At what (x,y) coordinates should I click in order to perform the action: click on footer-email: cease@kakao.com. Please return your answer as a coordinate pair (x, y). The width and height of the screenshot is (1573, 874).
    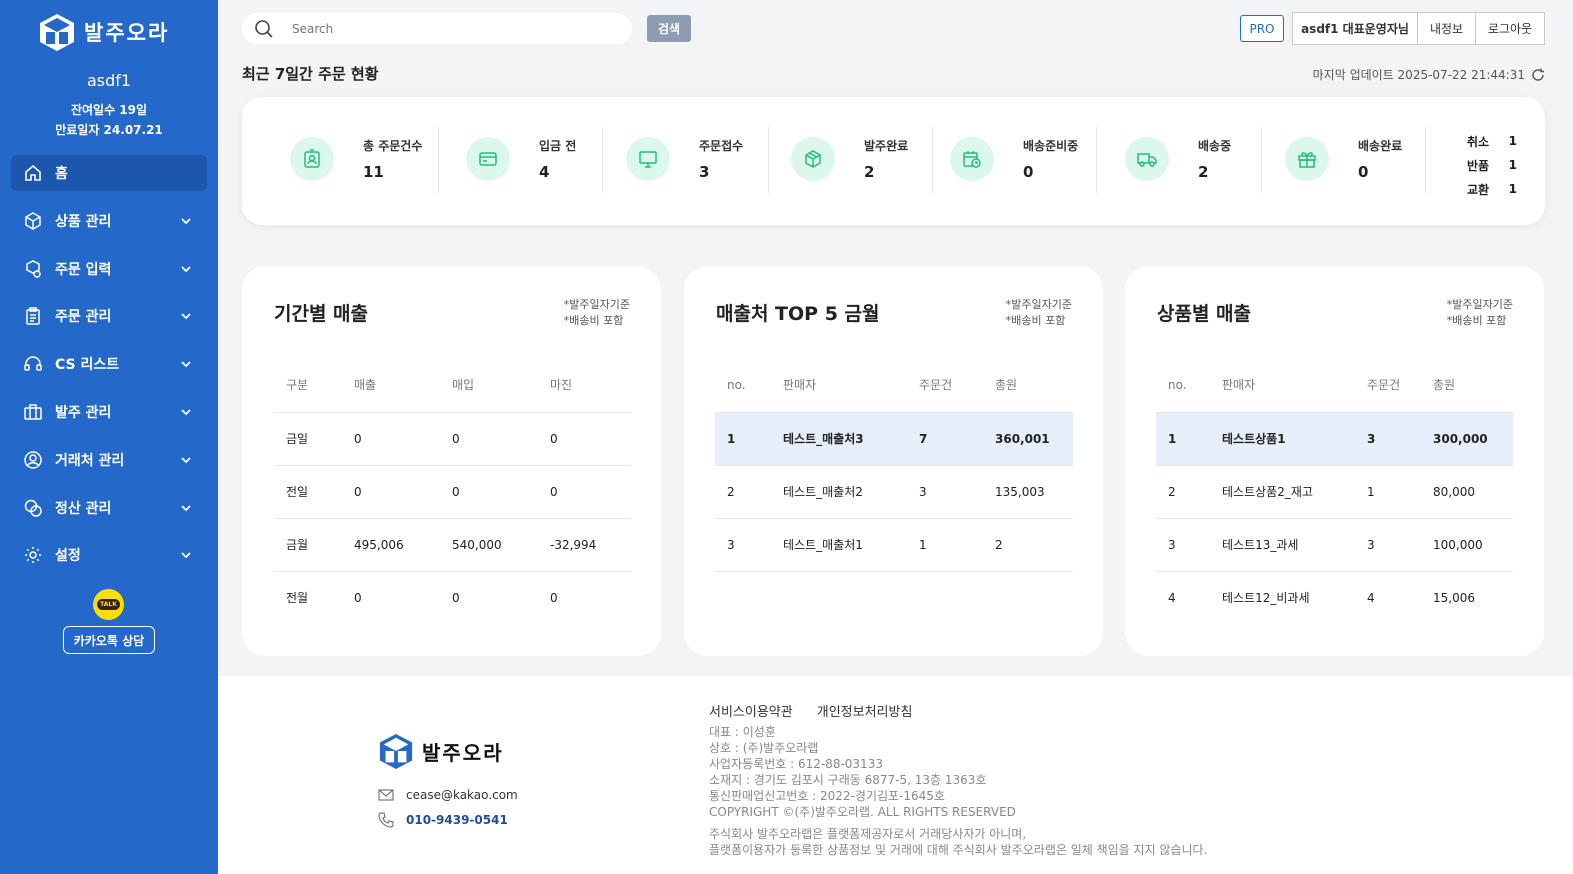
    Looking at the image, I should click on (448, 795).